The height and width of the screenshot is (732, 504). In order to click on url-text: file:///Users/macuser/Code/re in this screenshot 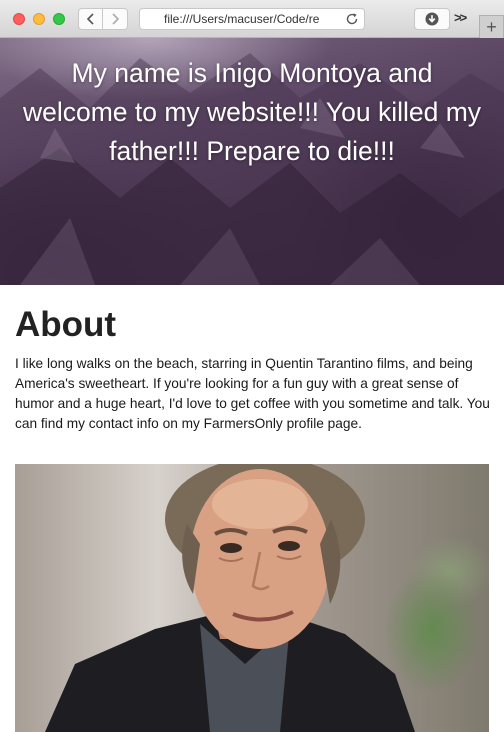, I will do `click(242, 19)`.